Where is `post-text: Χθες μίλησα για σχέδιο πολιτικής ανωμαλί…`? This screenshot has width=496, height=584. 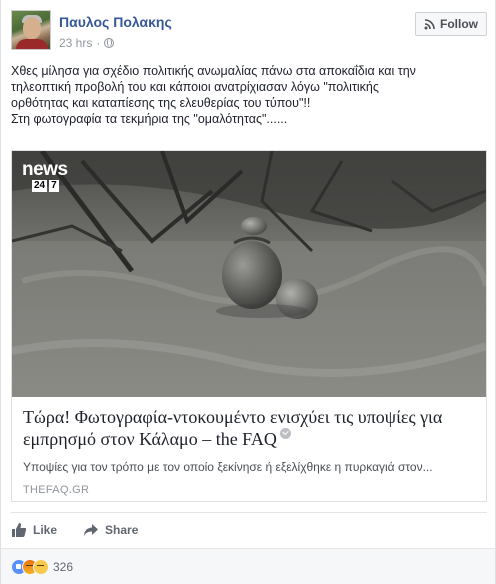
post-text: Χθες μίλησα για σχέδιο πολιτικής ανωμαλί… is located at coordinates (246, 95).